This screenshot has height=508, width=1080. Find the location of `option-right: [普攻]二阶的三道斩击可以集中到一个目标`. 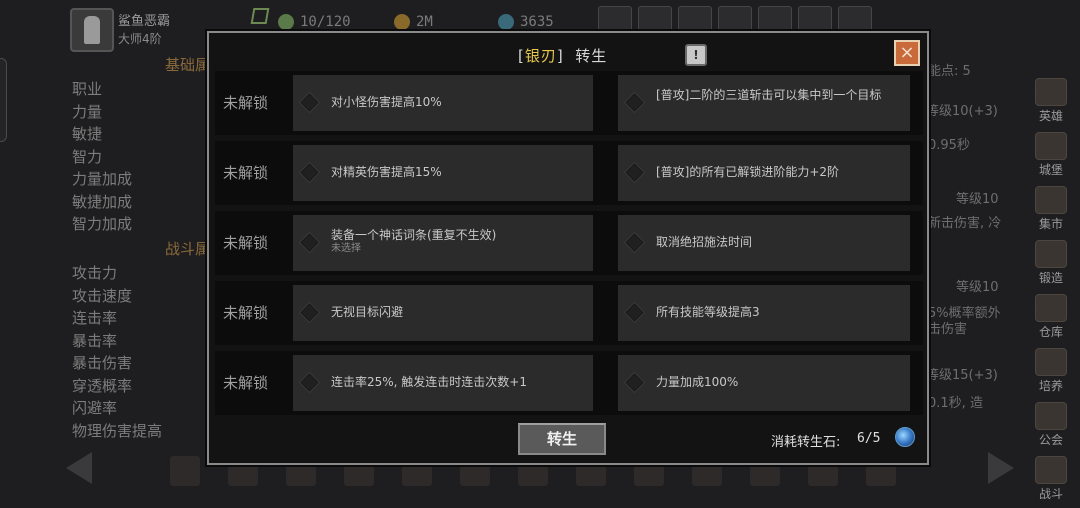

option-right: [普攻]二阶的三道斩击可以集中到一个目标 is located at coordinates (764, 103).